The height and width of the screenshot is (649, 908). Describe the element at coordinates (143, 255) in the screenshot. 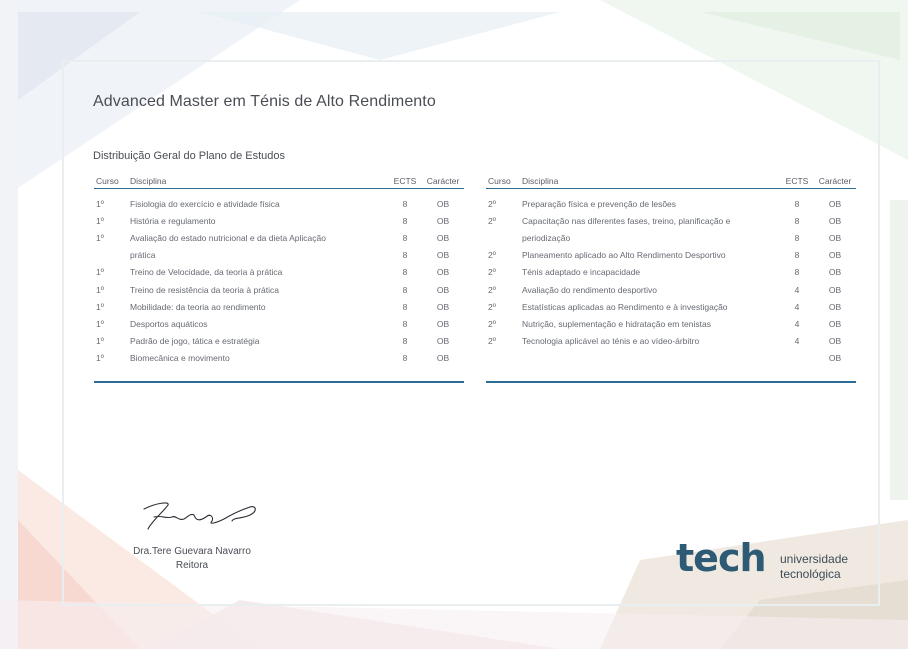

I see `cell-disciplina: prática` at that location.